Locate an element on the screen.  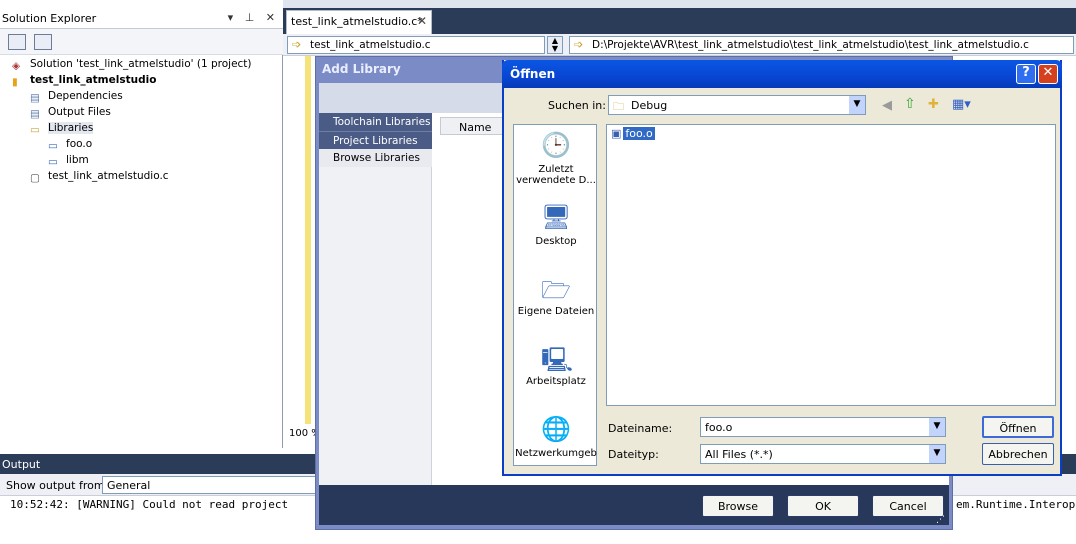
solution-explorer-toolbar is located at coordinates (141, 42).